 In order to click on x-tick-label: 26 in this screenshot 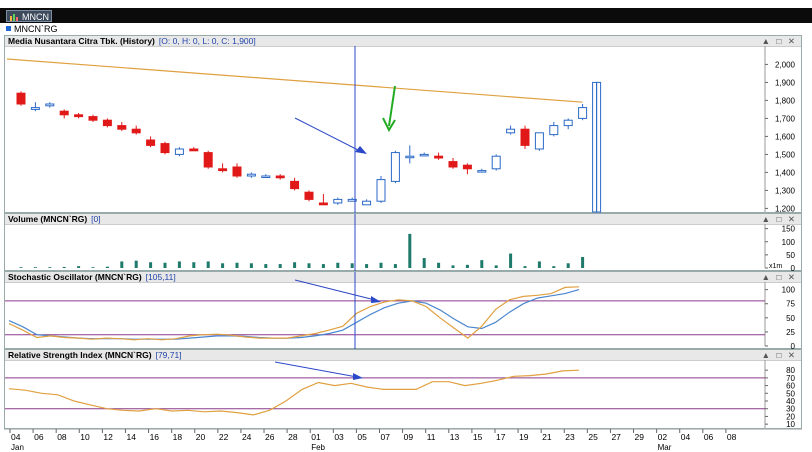, I will do `click(270, 437)`.